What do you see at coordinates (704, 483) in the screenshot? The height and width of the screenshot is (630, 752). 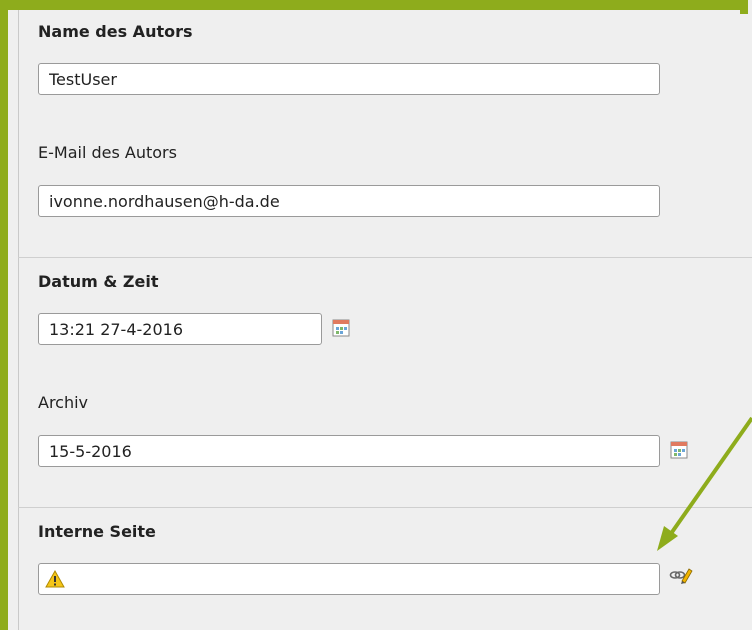 I see `annotation-arrow` at bounding box center [704, 483].